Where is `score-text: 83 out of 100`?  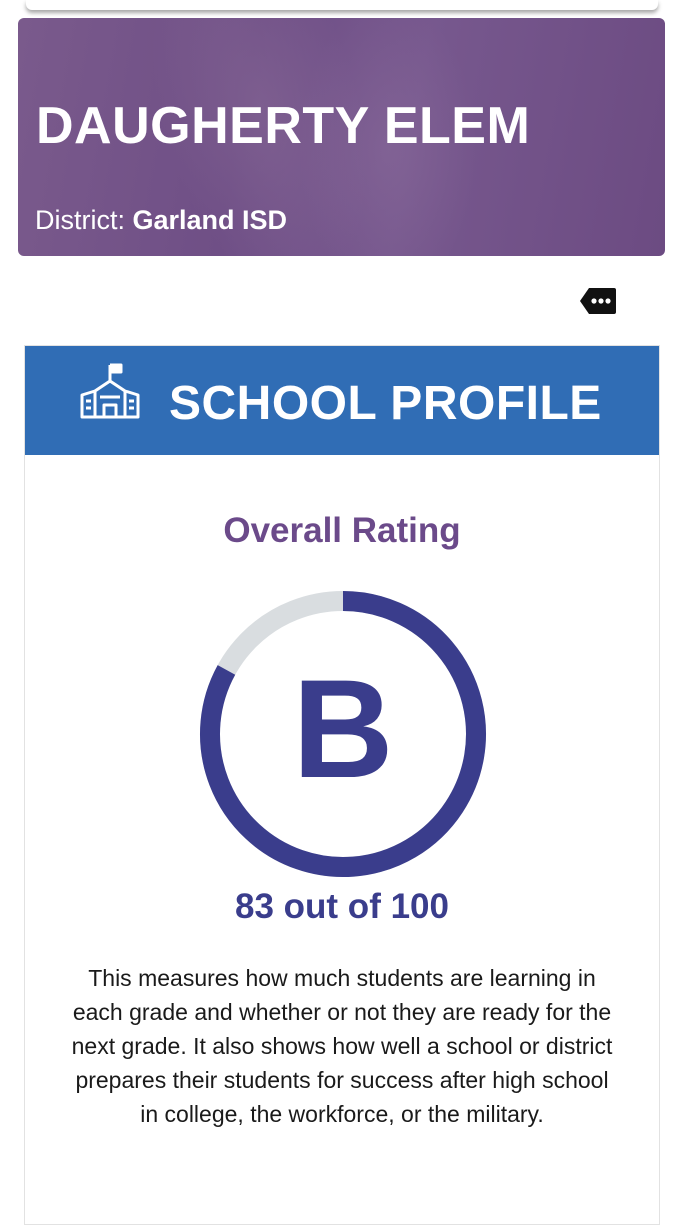
score-text: 83 out of 100 is located at coordinates (342, 906).